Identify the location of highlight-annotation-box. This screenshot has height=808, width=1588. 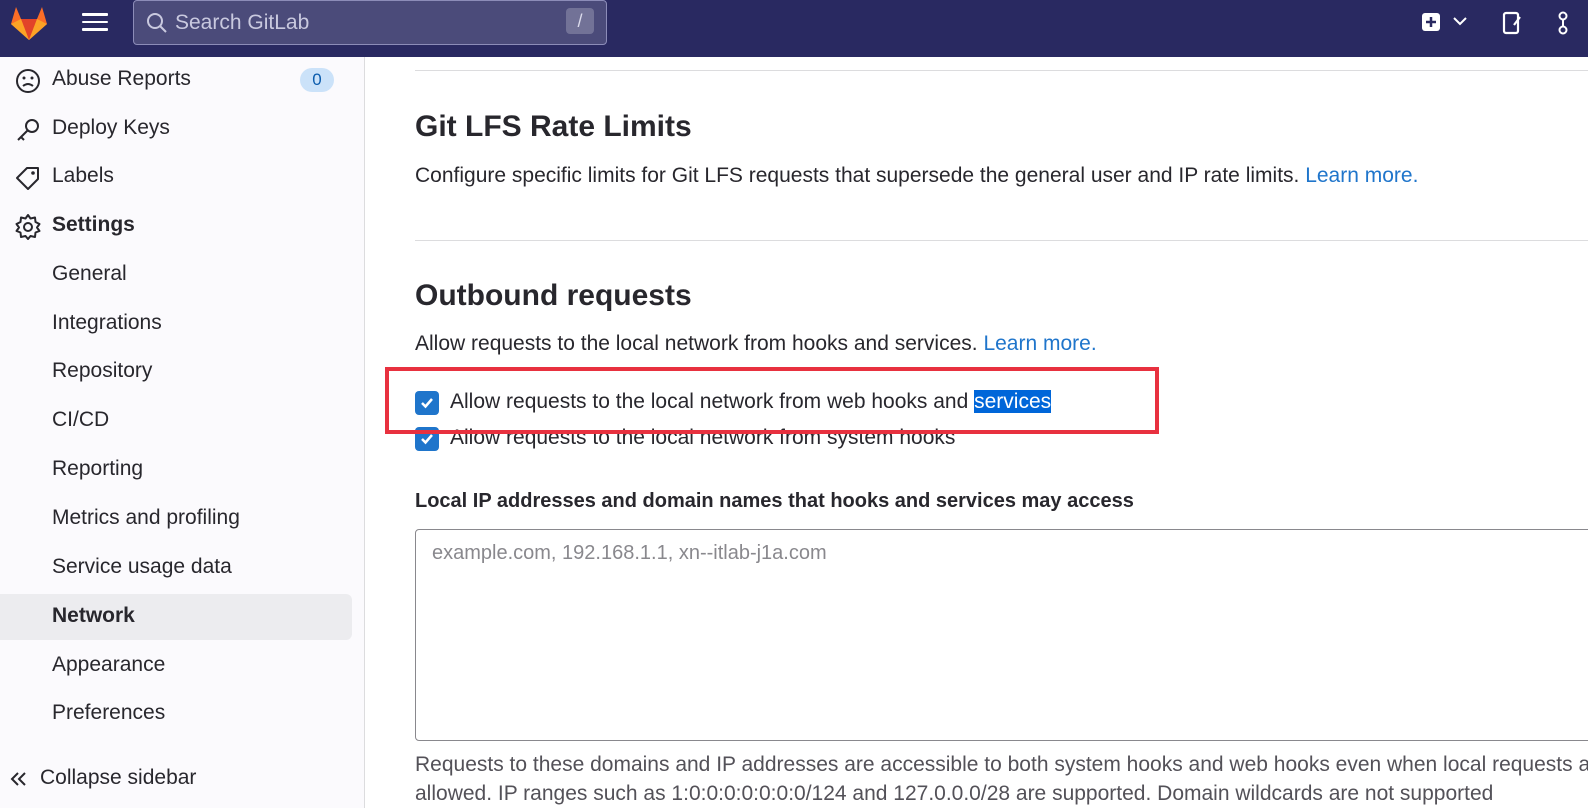
(772, 400).